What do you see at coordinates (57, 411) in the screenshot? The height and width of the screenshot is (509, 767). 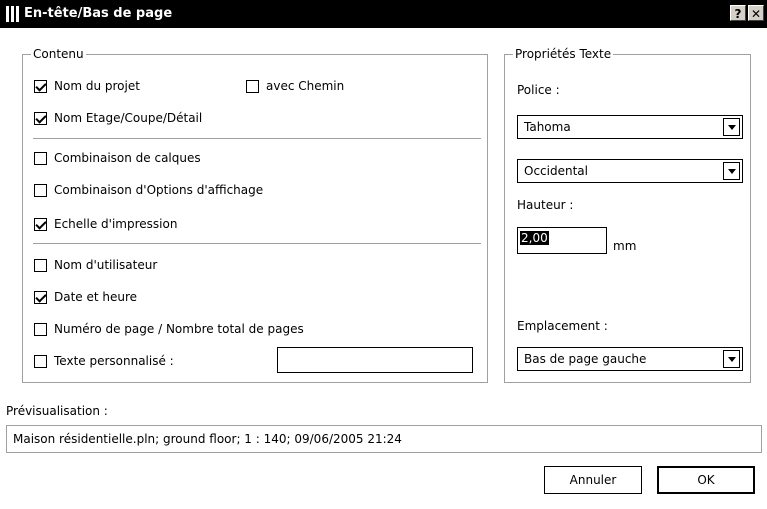 I see `preview-label: Prévisualisation :` at bounding box center [57, 411].